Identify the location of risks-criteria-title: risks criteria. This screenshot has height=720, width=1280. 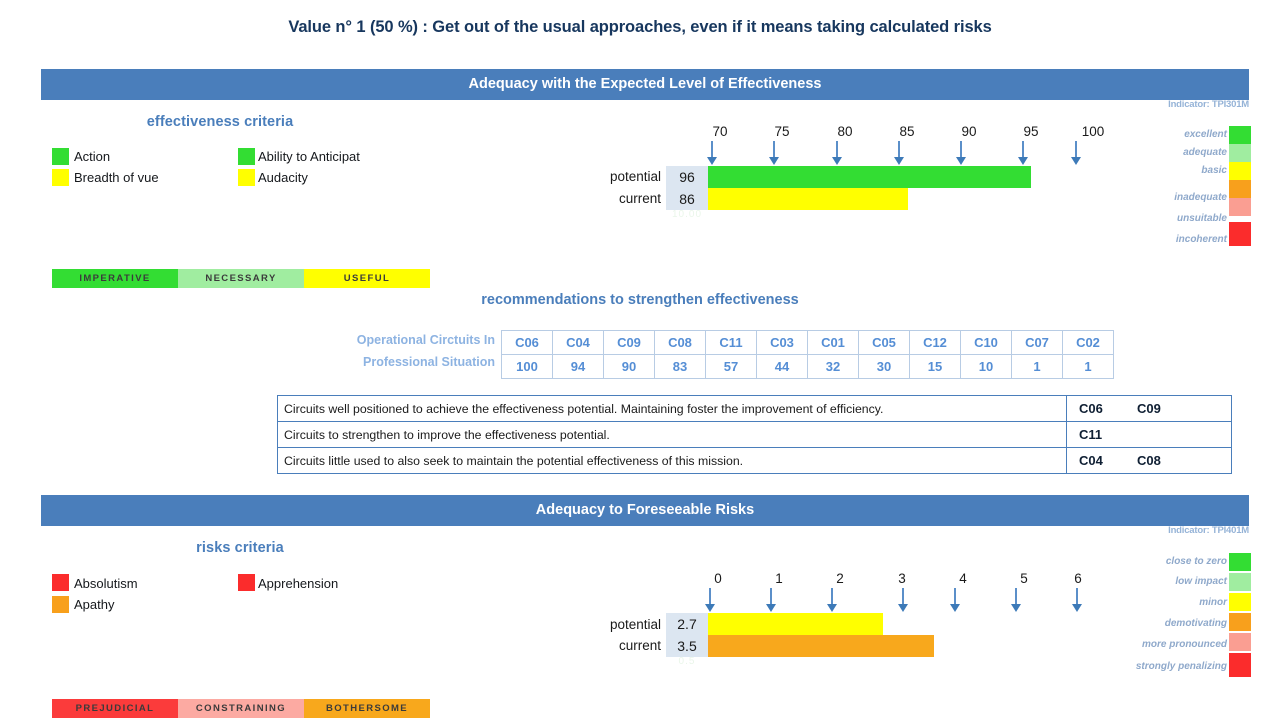
(240, 548).